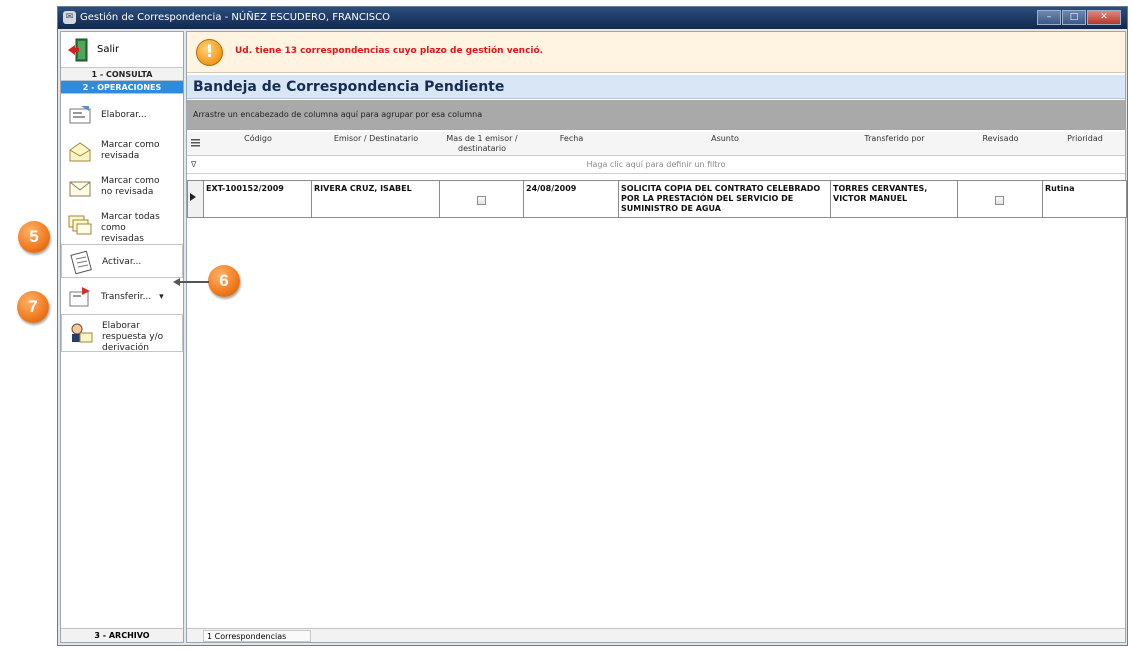 The height and width of the screenshot is (651, 1132). What do you see at coordinates (34, 237) in the screenshot?
I see `callout-5: 5` at bounding box center [34, 237].